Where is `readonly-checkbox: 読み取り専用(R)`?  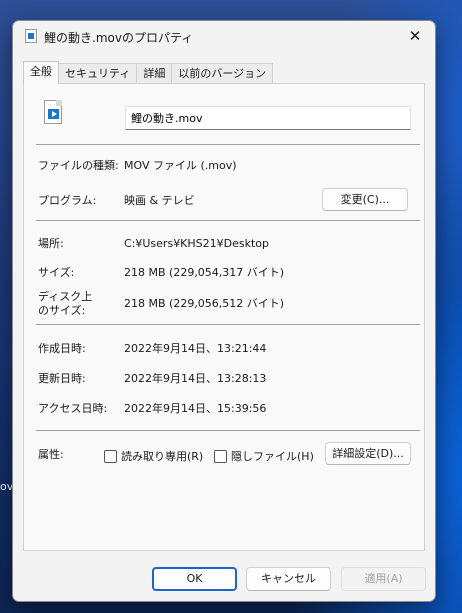 readonly-checkbox: 読み取り専用(R) is located at coordinates (153, 456).